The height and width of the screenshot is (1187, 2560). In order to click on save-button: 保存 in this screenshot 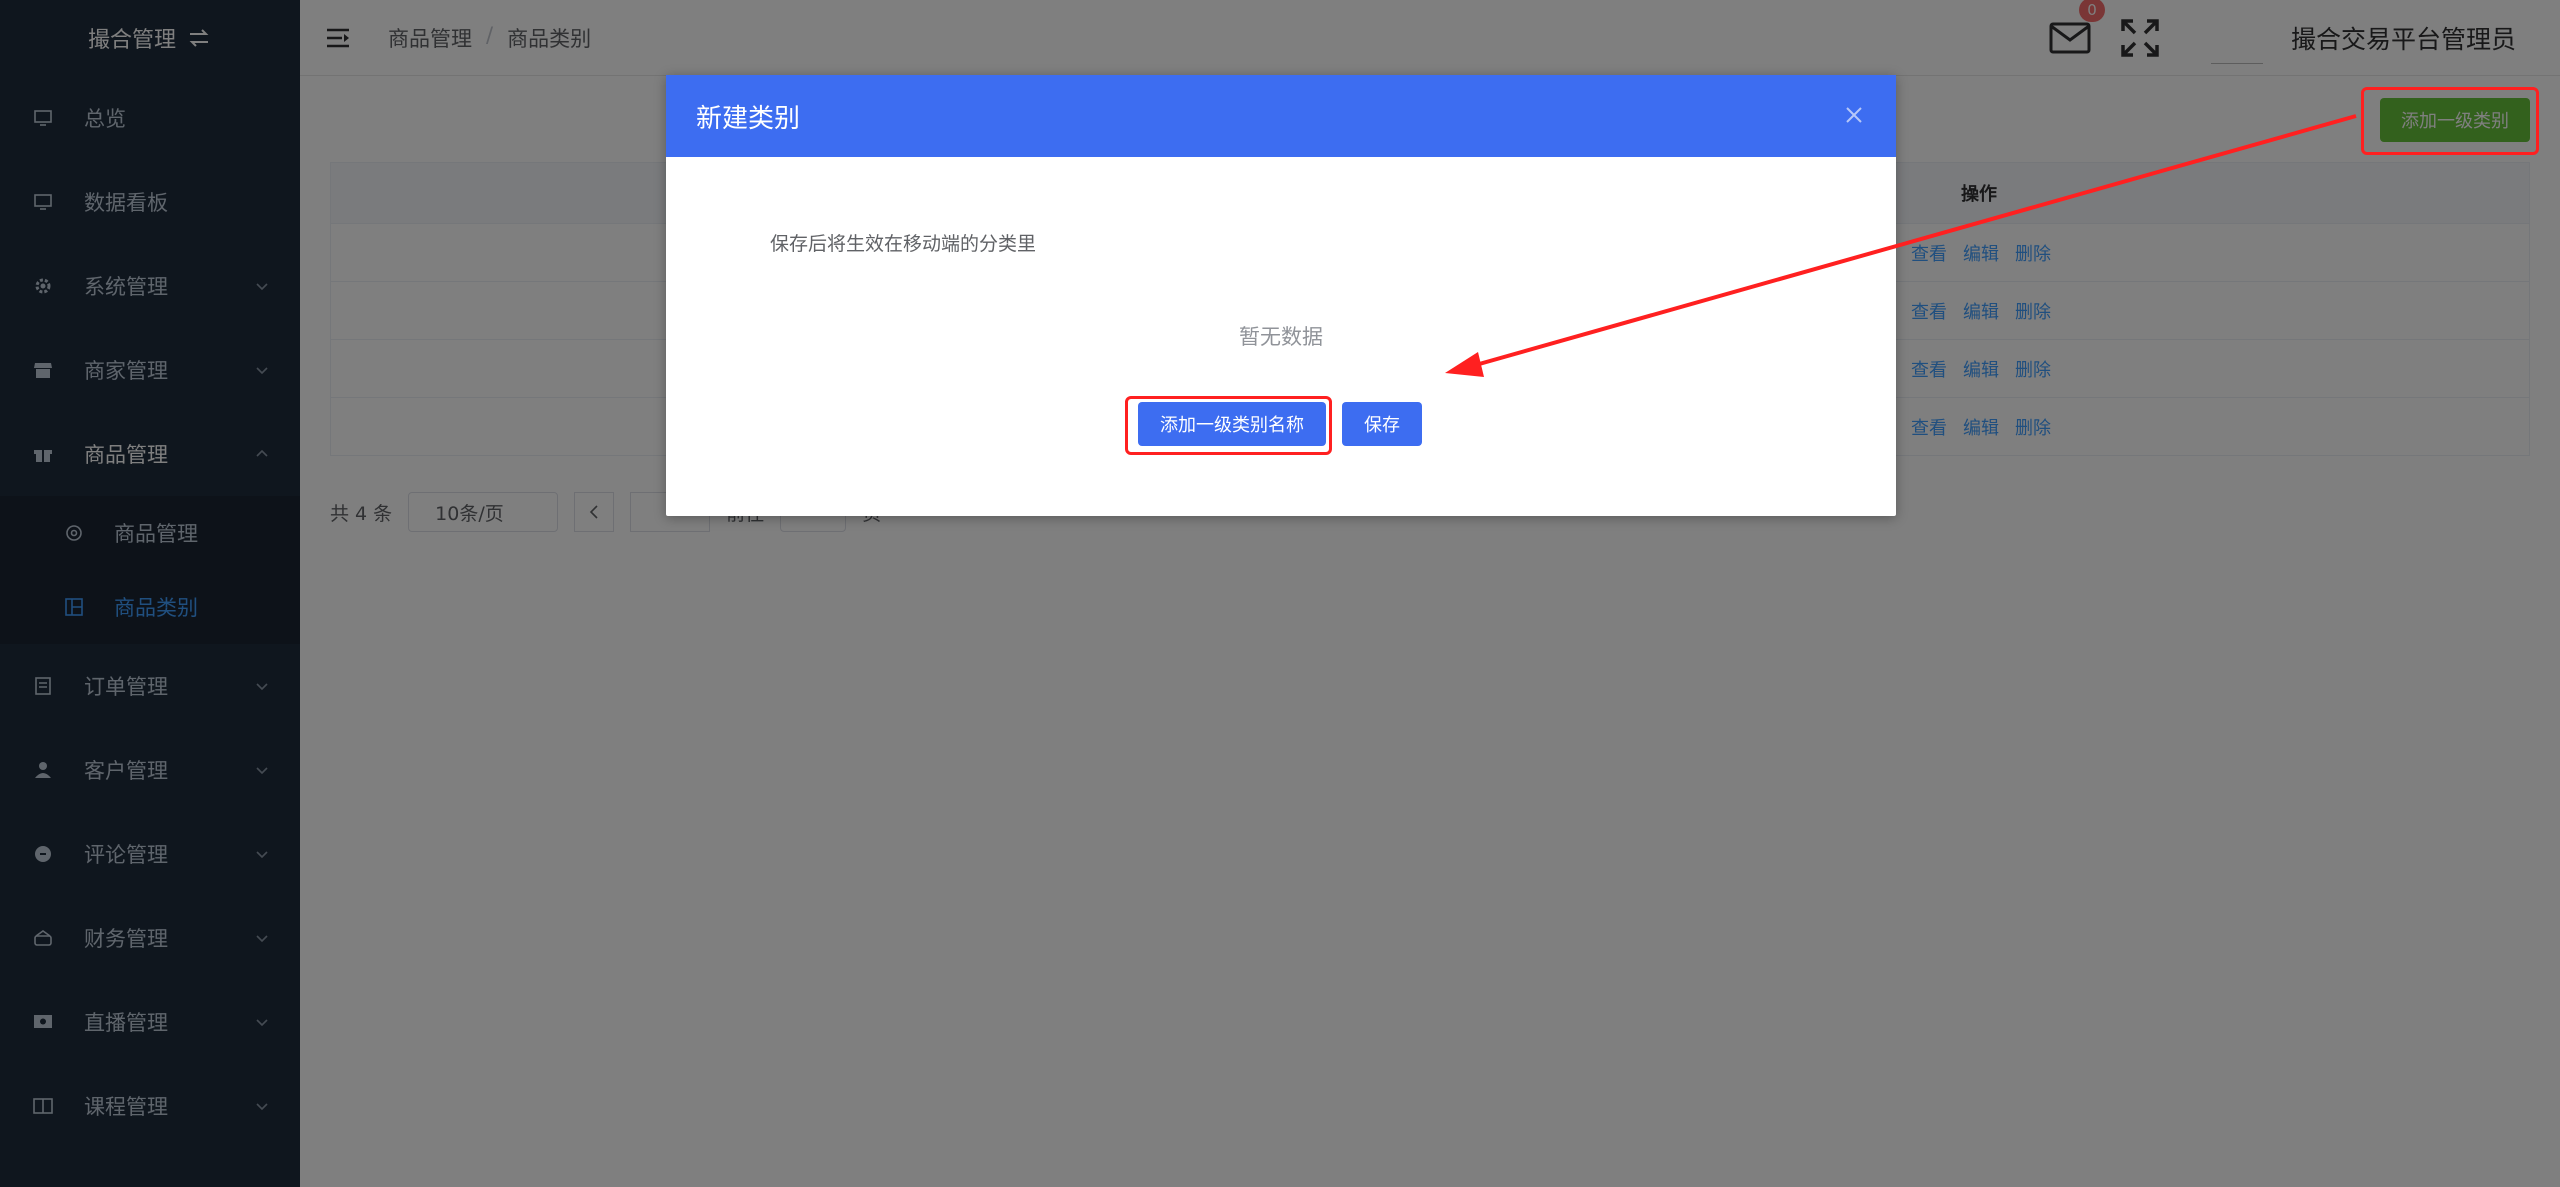, I will do `click(1382, 424)`.